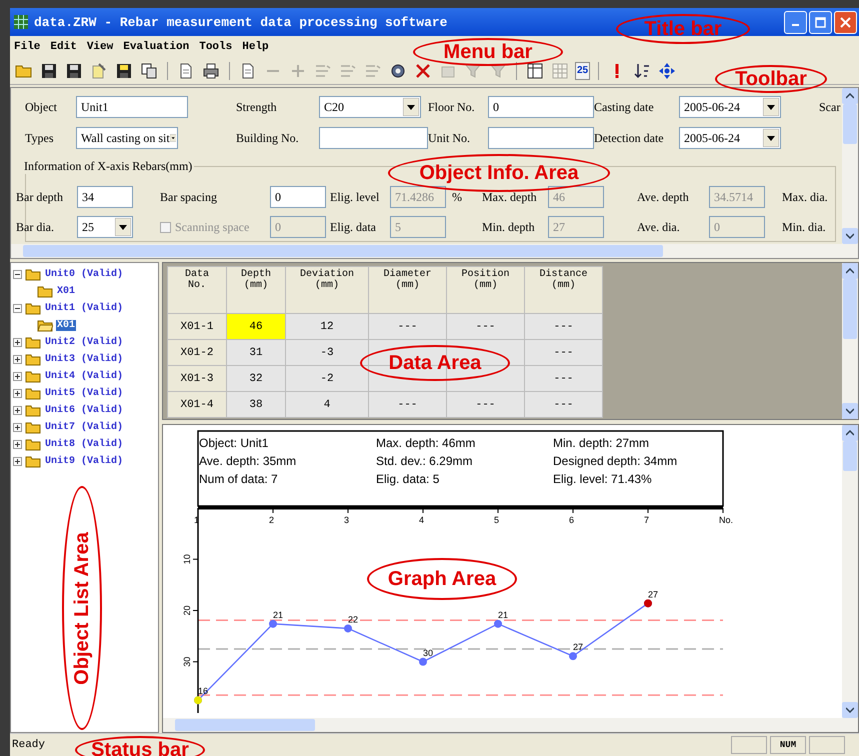 The image size is (859, 756). I want to click on text-field: Unit1, so click(132, 107).